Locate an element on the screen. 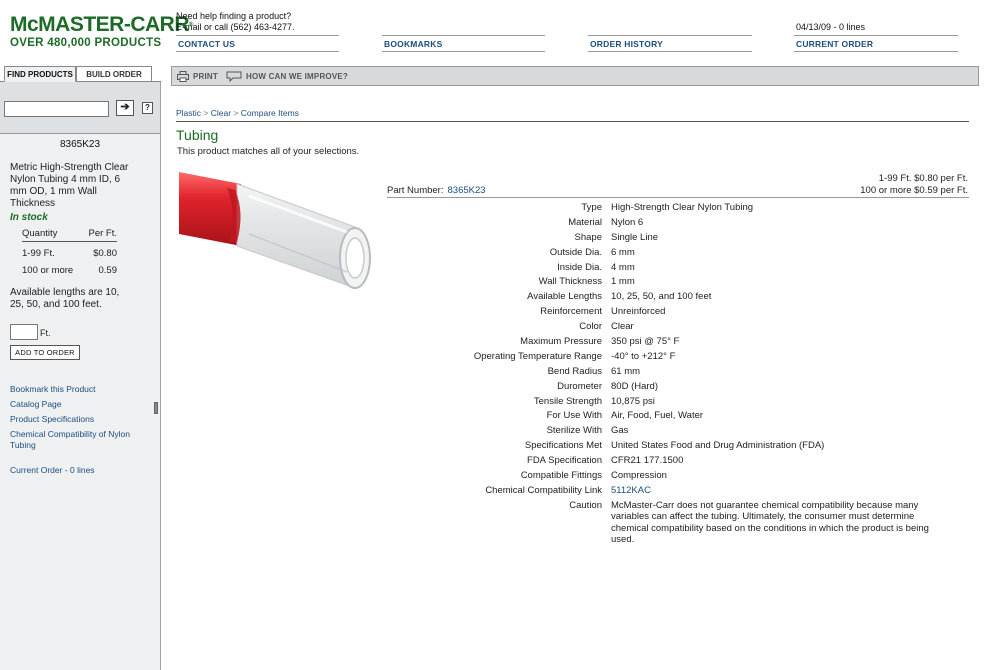  spec-row-wall-thickness: Wall Thickness 1 mm is located at coordinates (670, 283).